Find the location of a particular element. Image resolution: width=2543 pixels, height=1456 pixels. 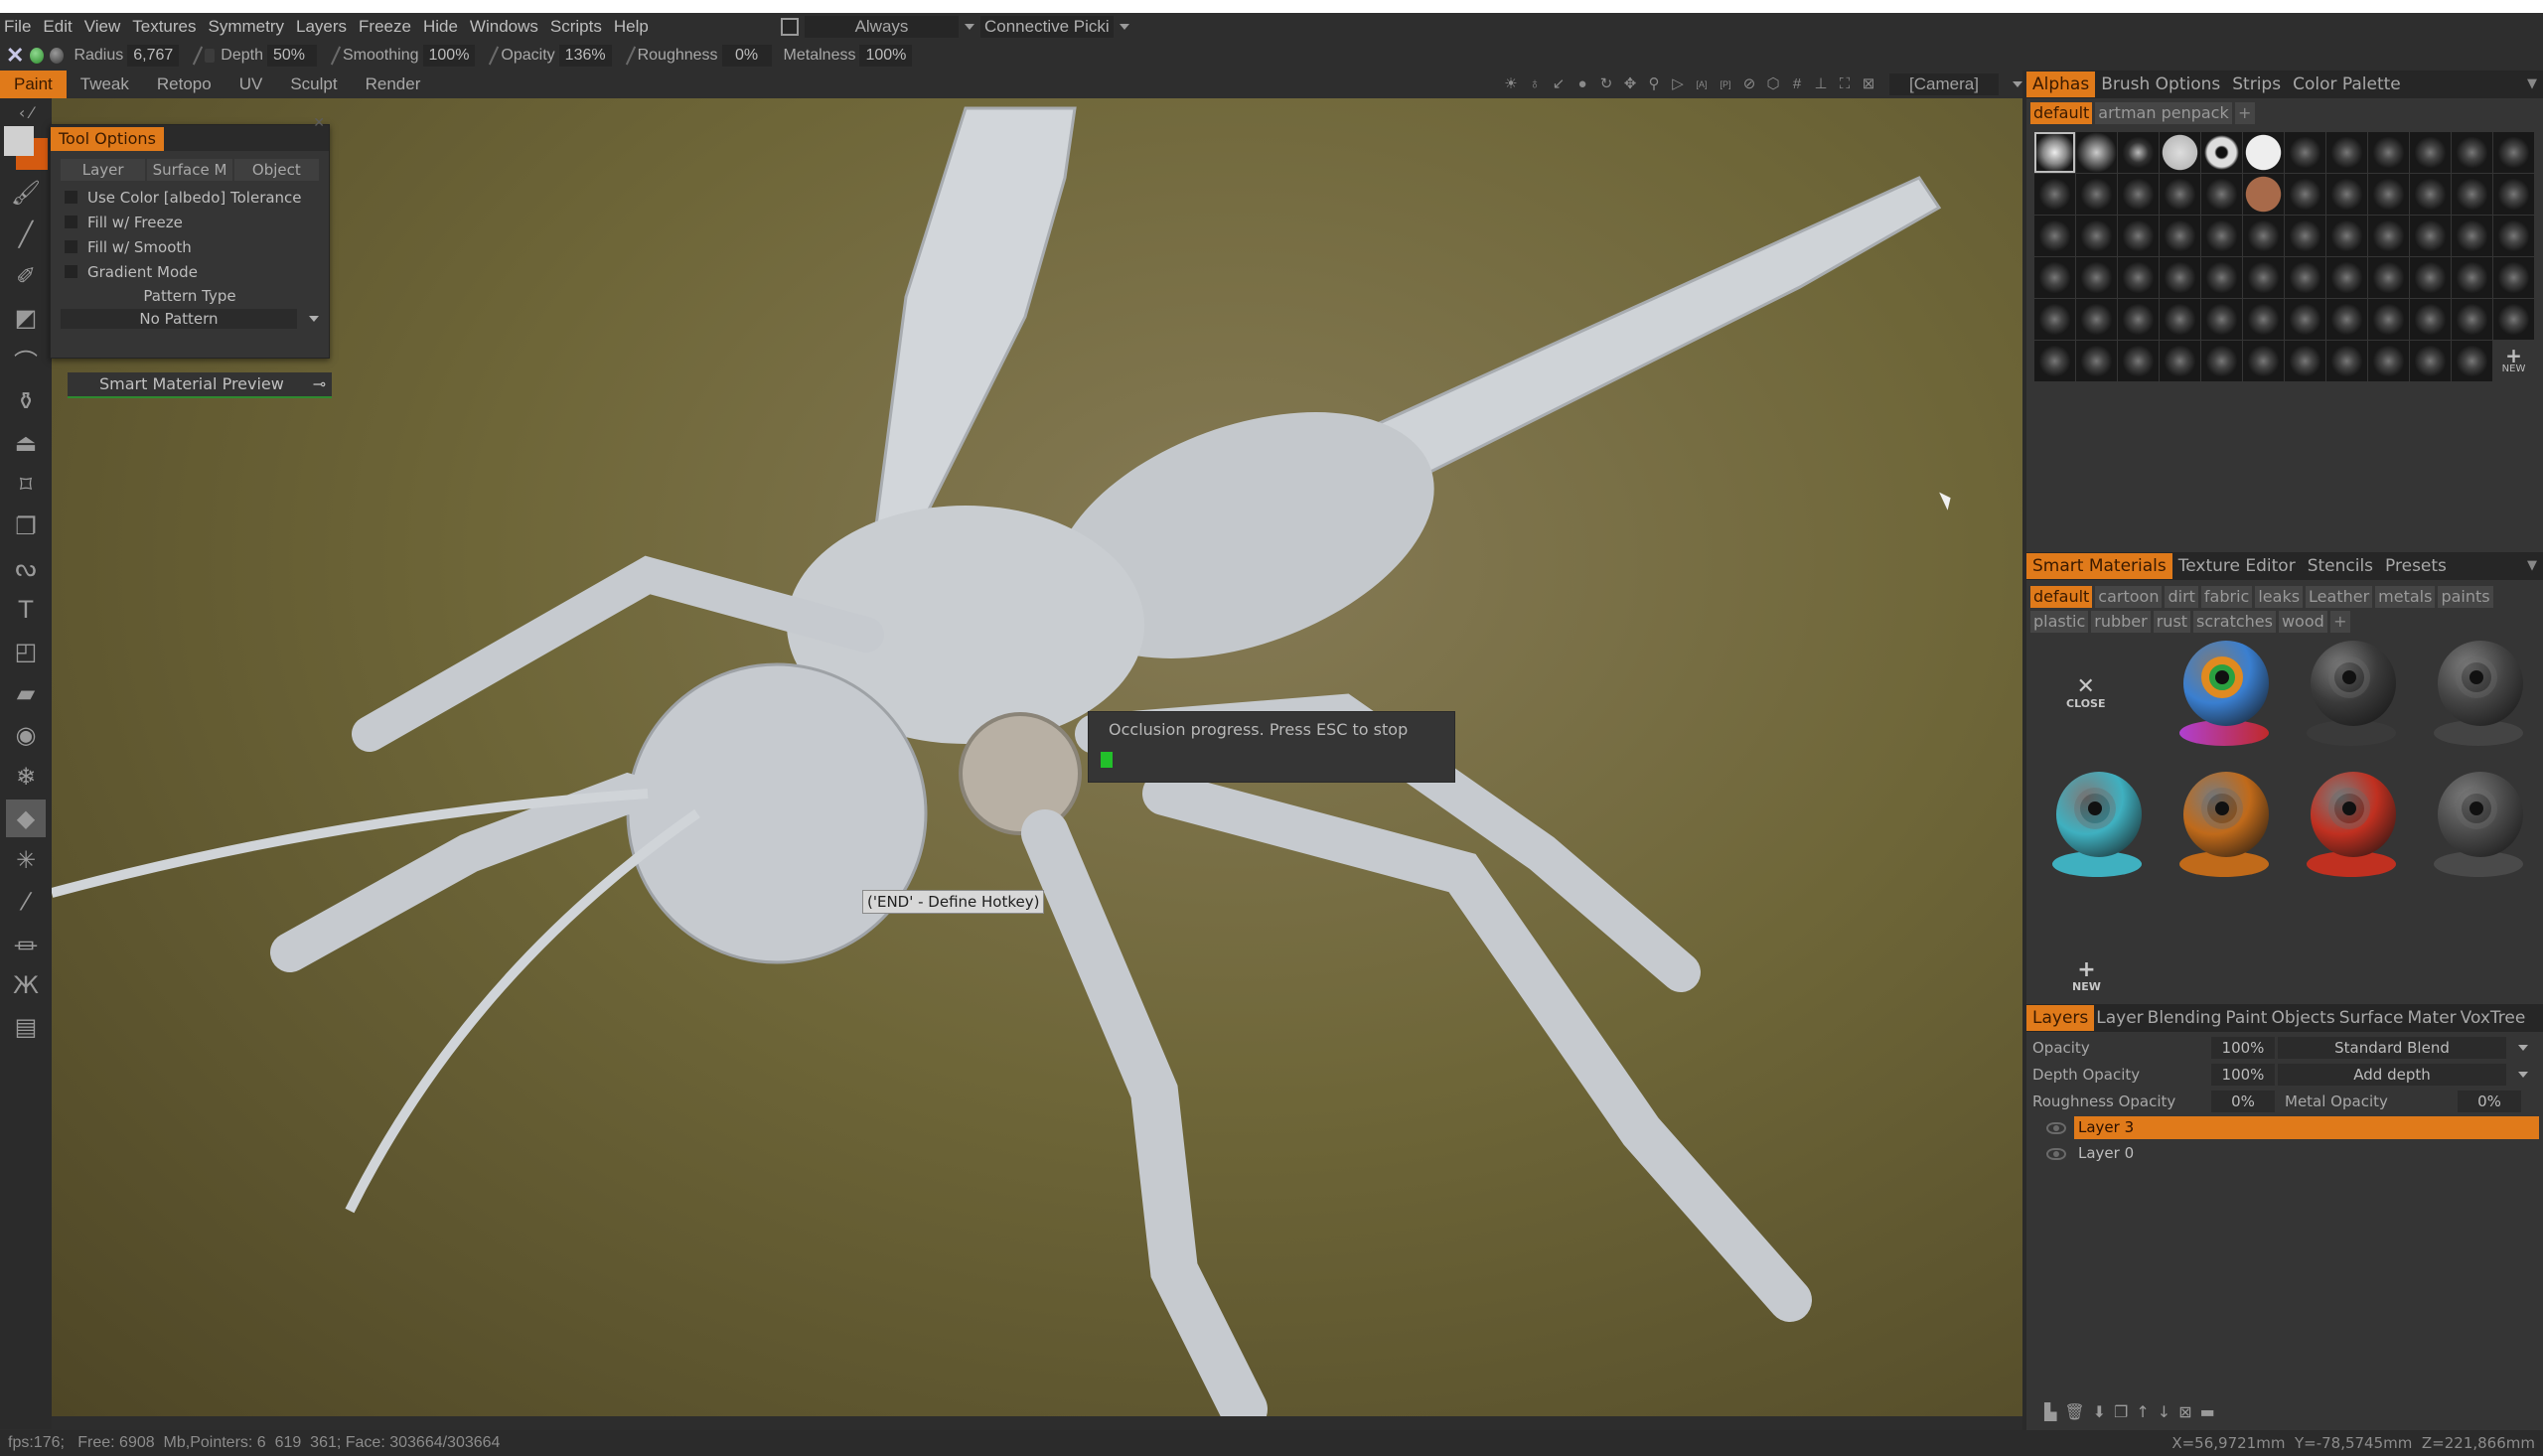

alpha-folder-default: default is located at coordinates (2061, 113).